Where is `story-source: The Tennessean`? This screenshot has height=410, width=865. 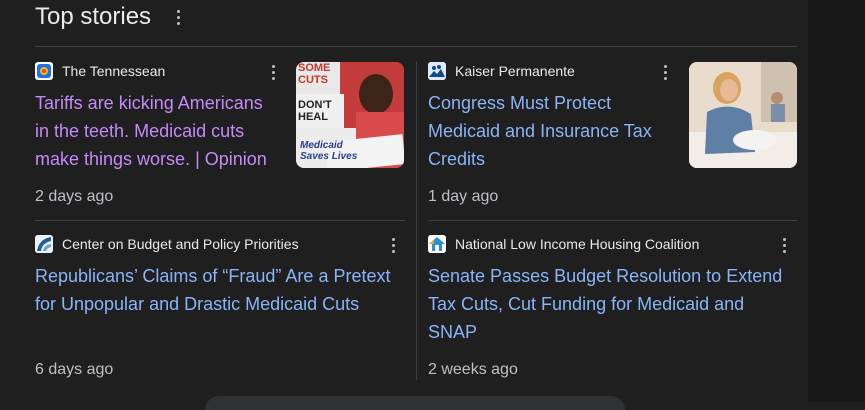
story-source: The Tennessean is located at coordinates (100, 71).